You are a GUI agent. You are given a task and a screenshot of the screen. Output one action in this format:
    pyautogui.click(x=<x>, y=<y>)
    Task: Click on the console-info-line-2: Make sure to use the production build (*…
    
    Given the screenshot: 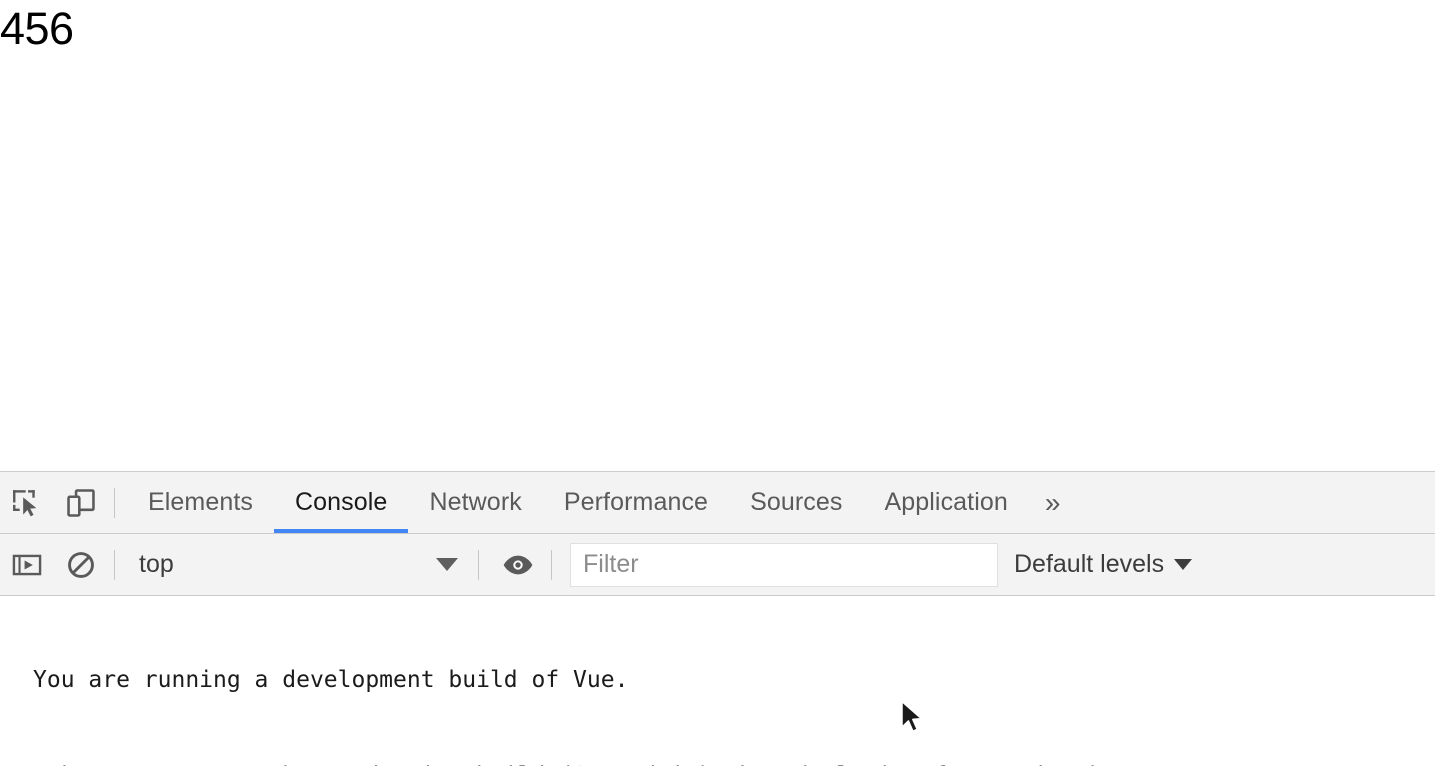 What is the action you would take?
    pyautogui.click(x=587, y=763)
    